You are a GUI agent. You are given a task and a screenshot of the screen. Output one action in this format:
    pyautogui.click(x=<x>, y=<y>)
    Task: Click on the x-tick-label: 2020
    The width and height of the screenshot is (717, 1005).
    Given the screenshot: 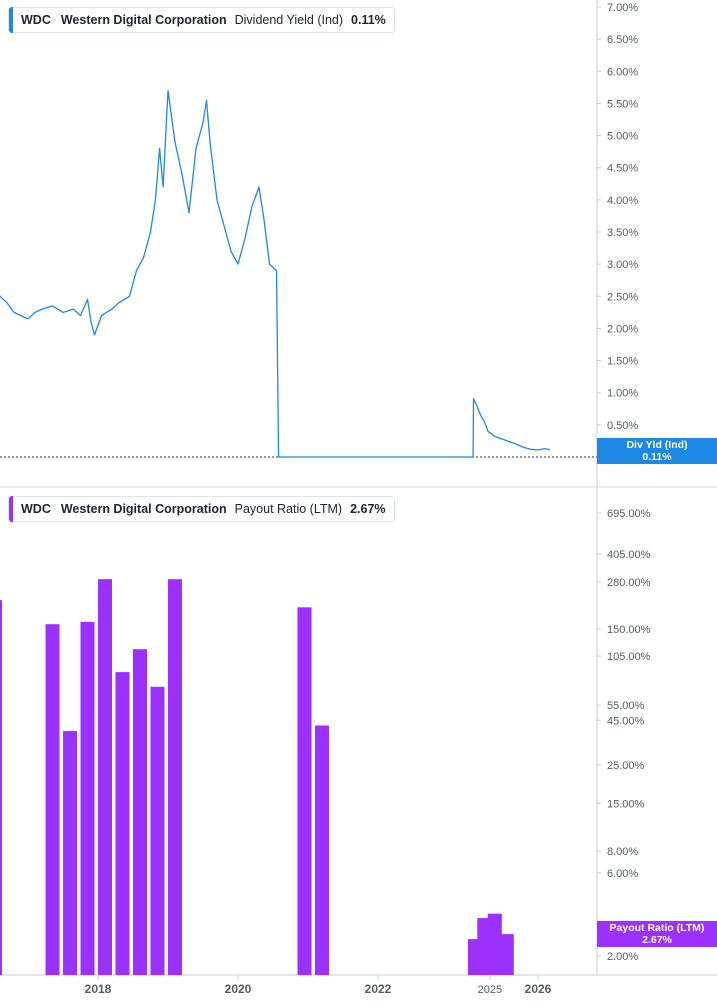 What is the action you would take?
    pyautogui.click(x=238, y=989)
    